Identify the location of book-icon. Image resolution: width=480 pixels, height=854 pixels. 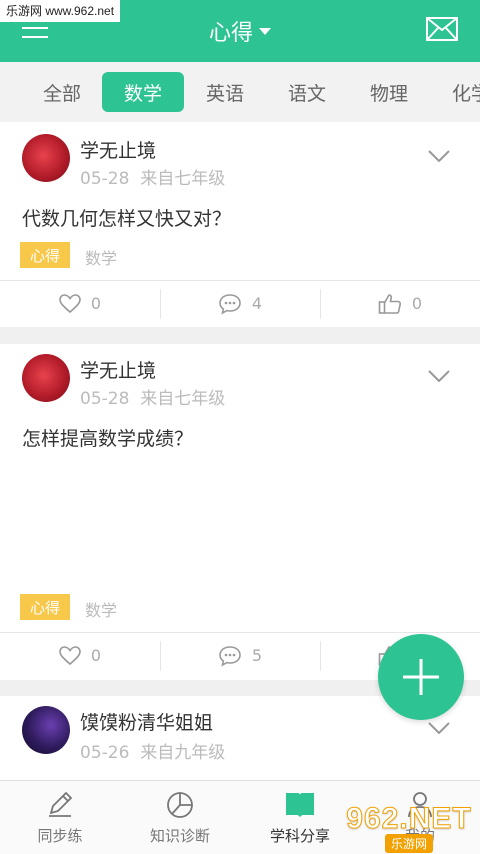
(300, 805).